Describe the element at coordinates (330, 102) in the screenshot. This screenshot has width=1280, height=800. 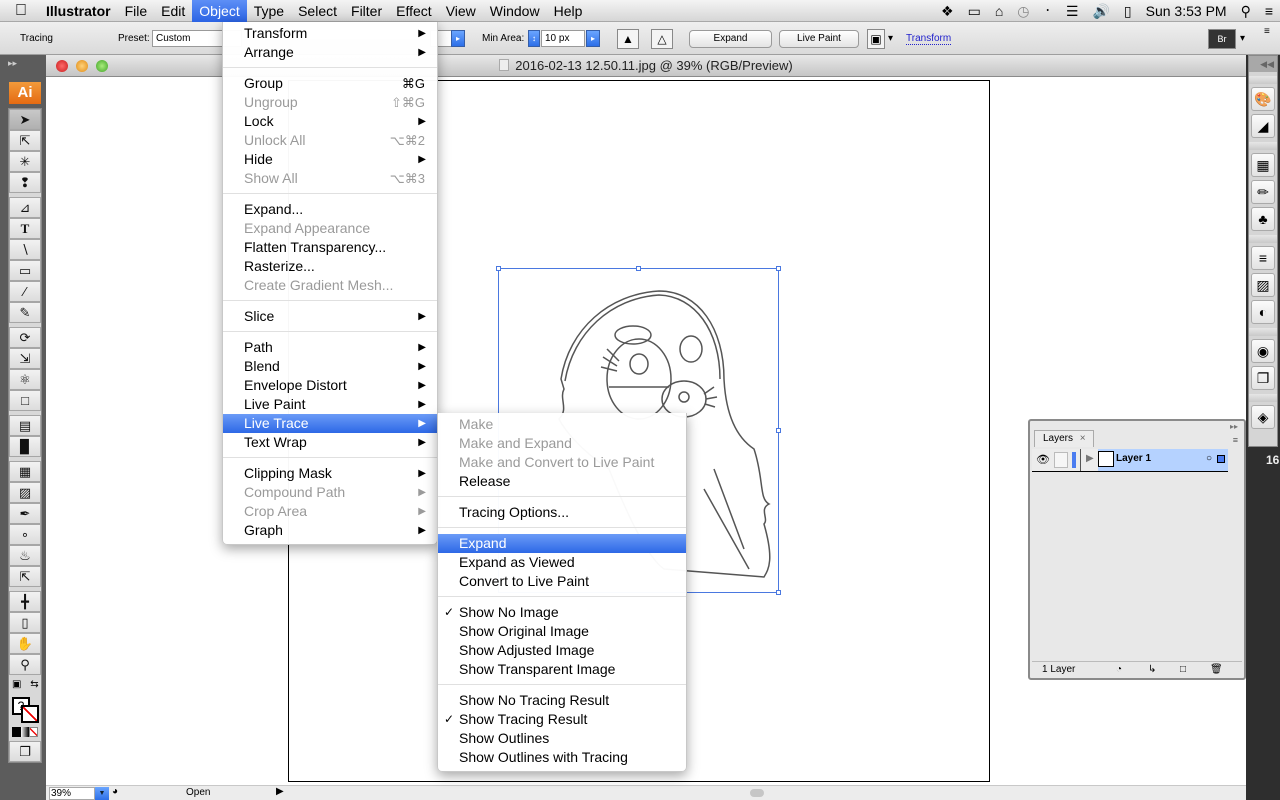
I see `menu-item-ungroup: Ungroup ⇧⌘G` at that location.